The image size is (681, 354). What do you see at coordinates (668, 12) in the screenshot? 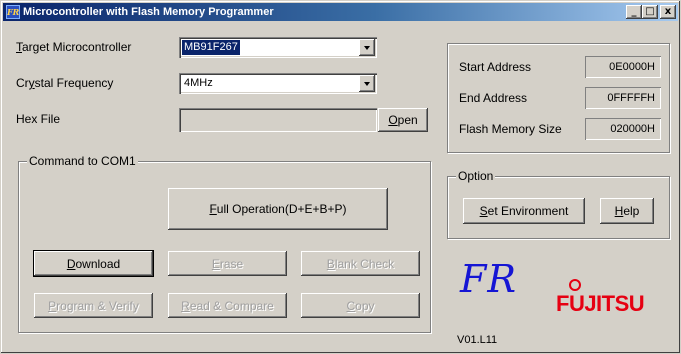
I see `close-button: x` at bounding box center [668, 12].